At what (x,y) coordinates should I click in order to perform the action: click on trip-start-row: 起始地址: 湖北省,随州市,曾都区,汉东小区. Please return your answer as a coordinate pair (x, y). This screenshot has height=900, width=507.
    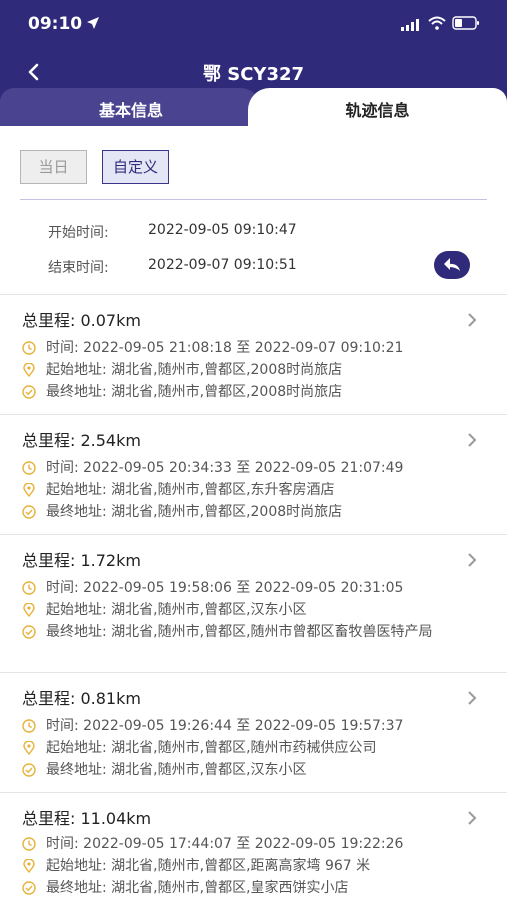
    Looking at the image, I should click on (252, 610).